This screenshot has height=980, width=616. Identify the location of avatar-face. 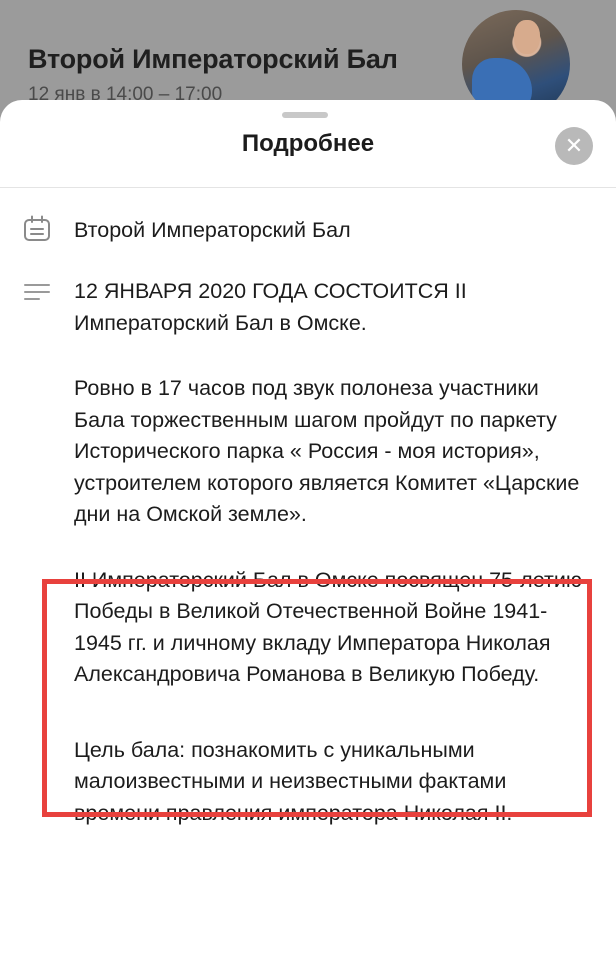
(527, 37).